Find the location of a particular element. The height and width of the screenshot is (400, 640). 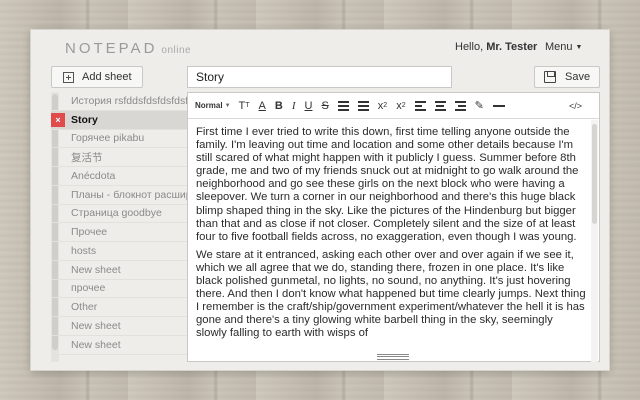

font-color-icon: A is located at coordinates (262, 105).